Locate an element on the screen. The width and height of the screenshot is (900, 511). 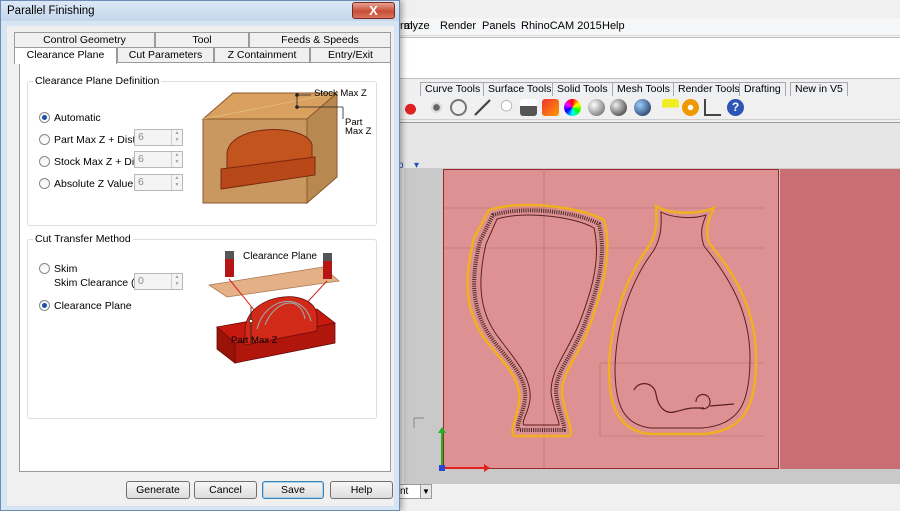
status-dropdown-arrow: ▼ is located at coordinates (426, 491).